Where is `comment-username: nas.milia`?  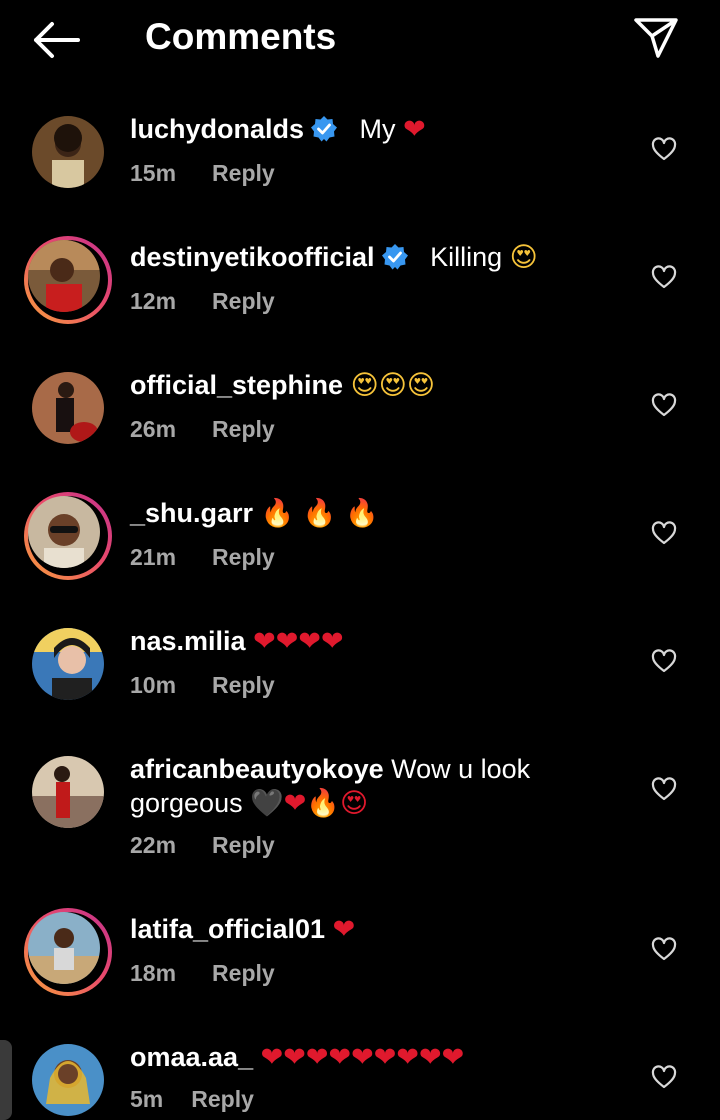
comment-username: nas.milia is located at coordinates (188, 641).